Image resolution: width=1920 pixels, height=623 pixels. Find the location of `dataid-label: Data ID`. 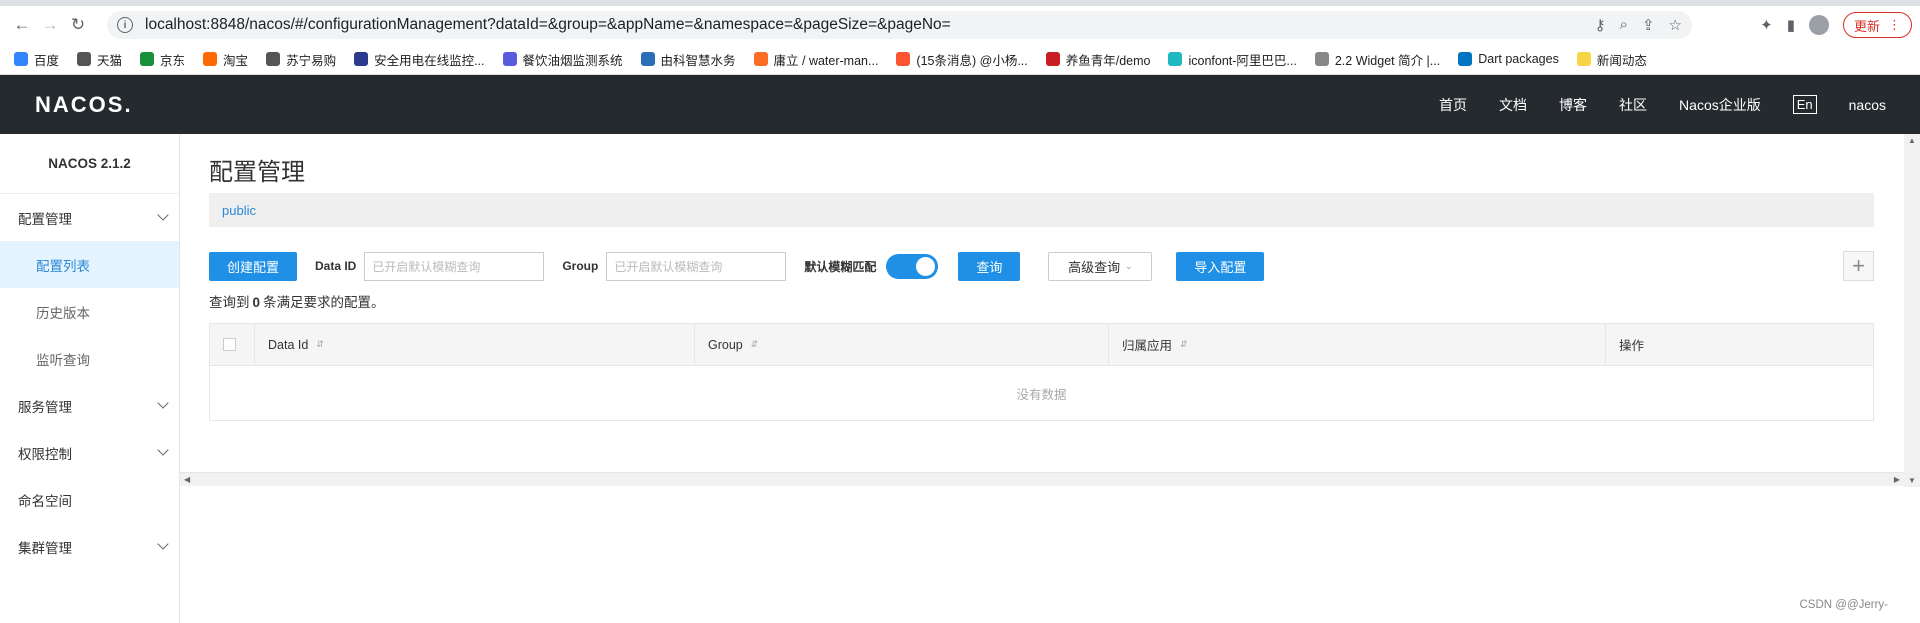

dataid-label: Data ID is located at coordinates (336, 266).